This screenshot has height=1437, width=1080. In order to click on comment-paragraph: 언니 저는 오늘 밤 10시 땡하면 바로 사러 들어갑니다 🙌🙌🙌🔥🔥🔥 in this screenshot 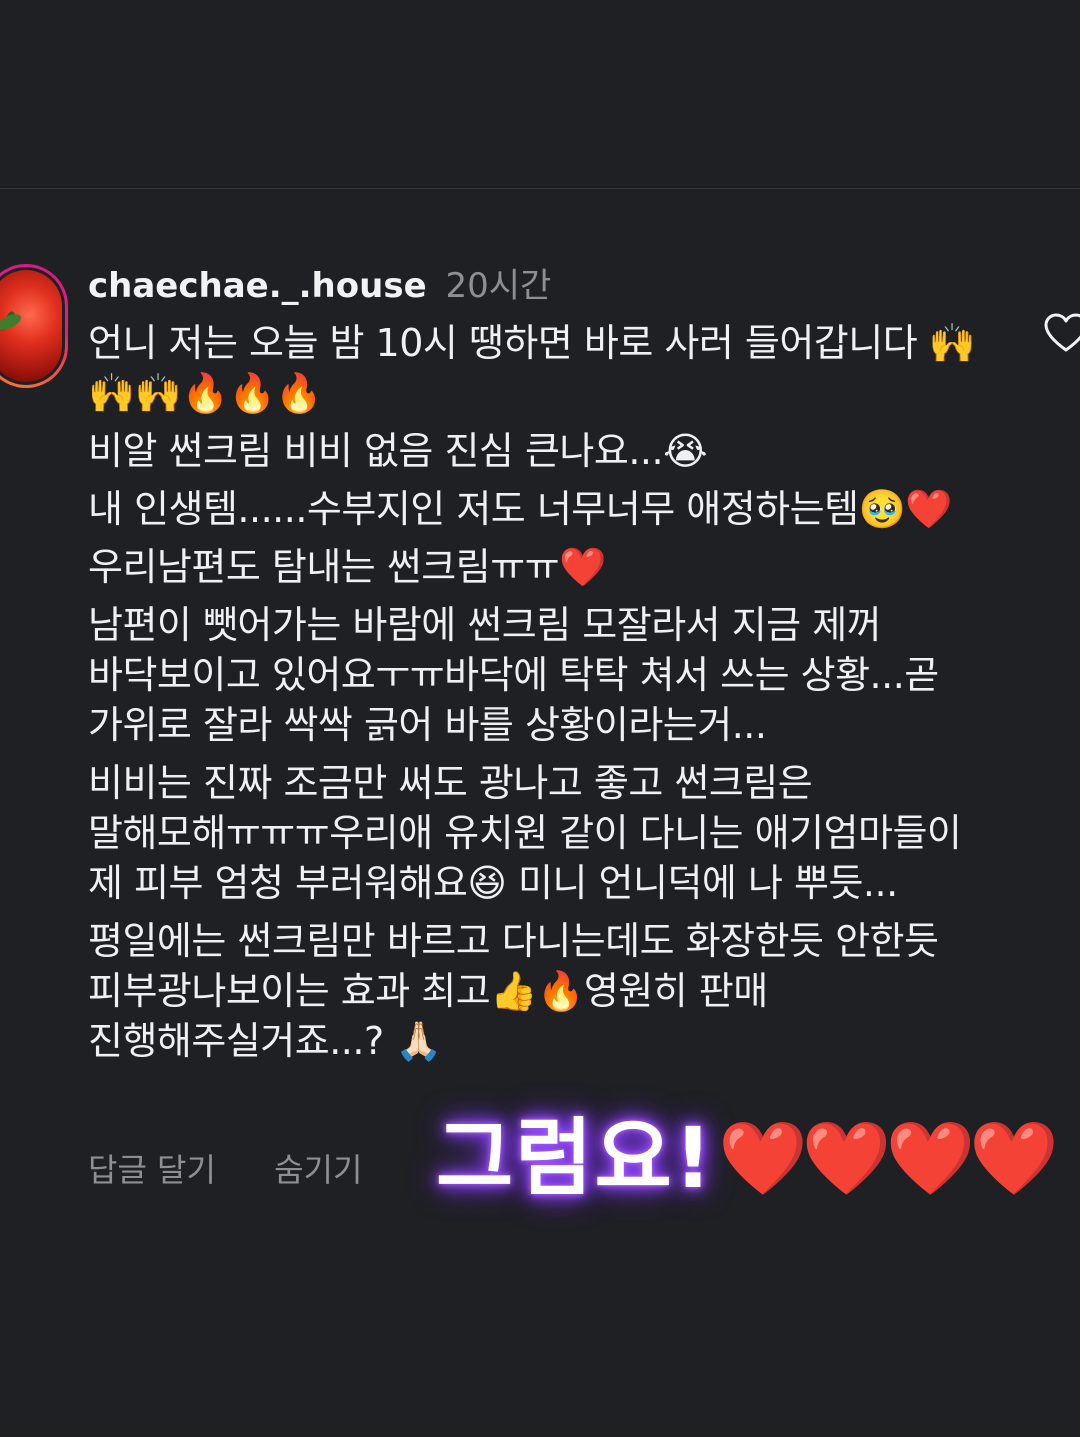, I will do `click(532, 368)`.